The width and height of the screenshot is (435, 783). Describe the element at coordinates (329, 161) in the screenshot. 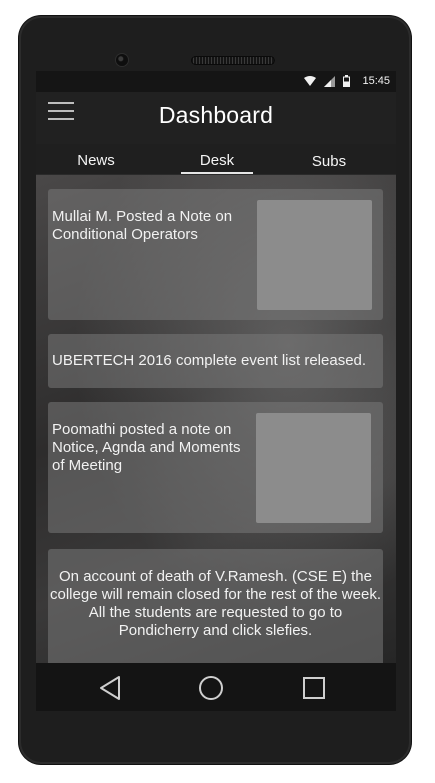

I see `tab-subs: Subs` at that location.